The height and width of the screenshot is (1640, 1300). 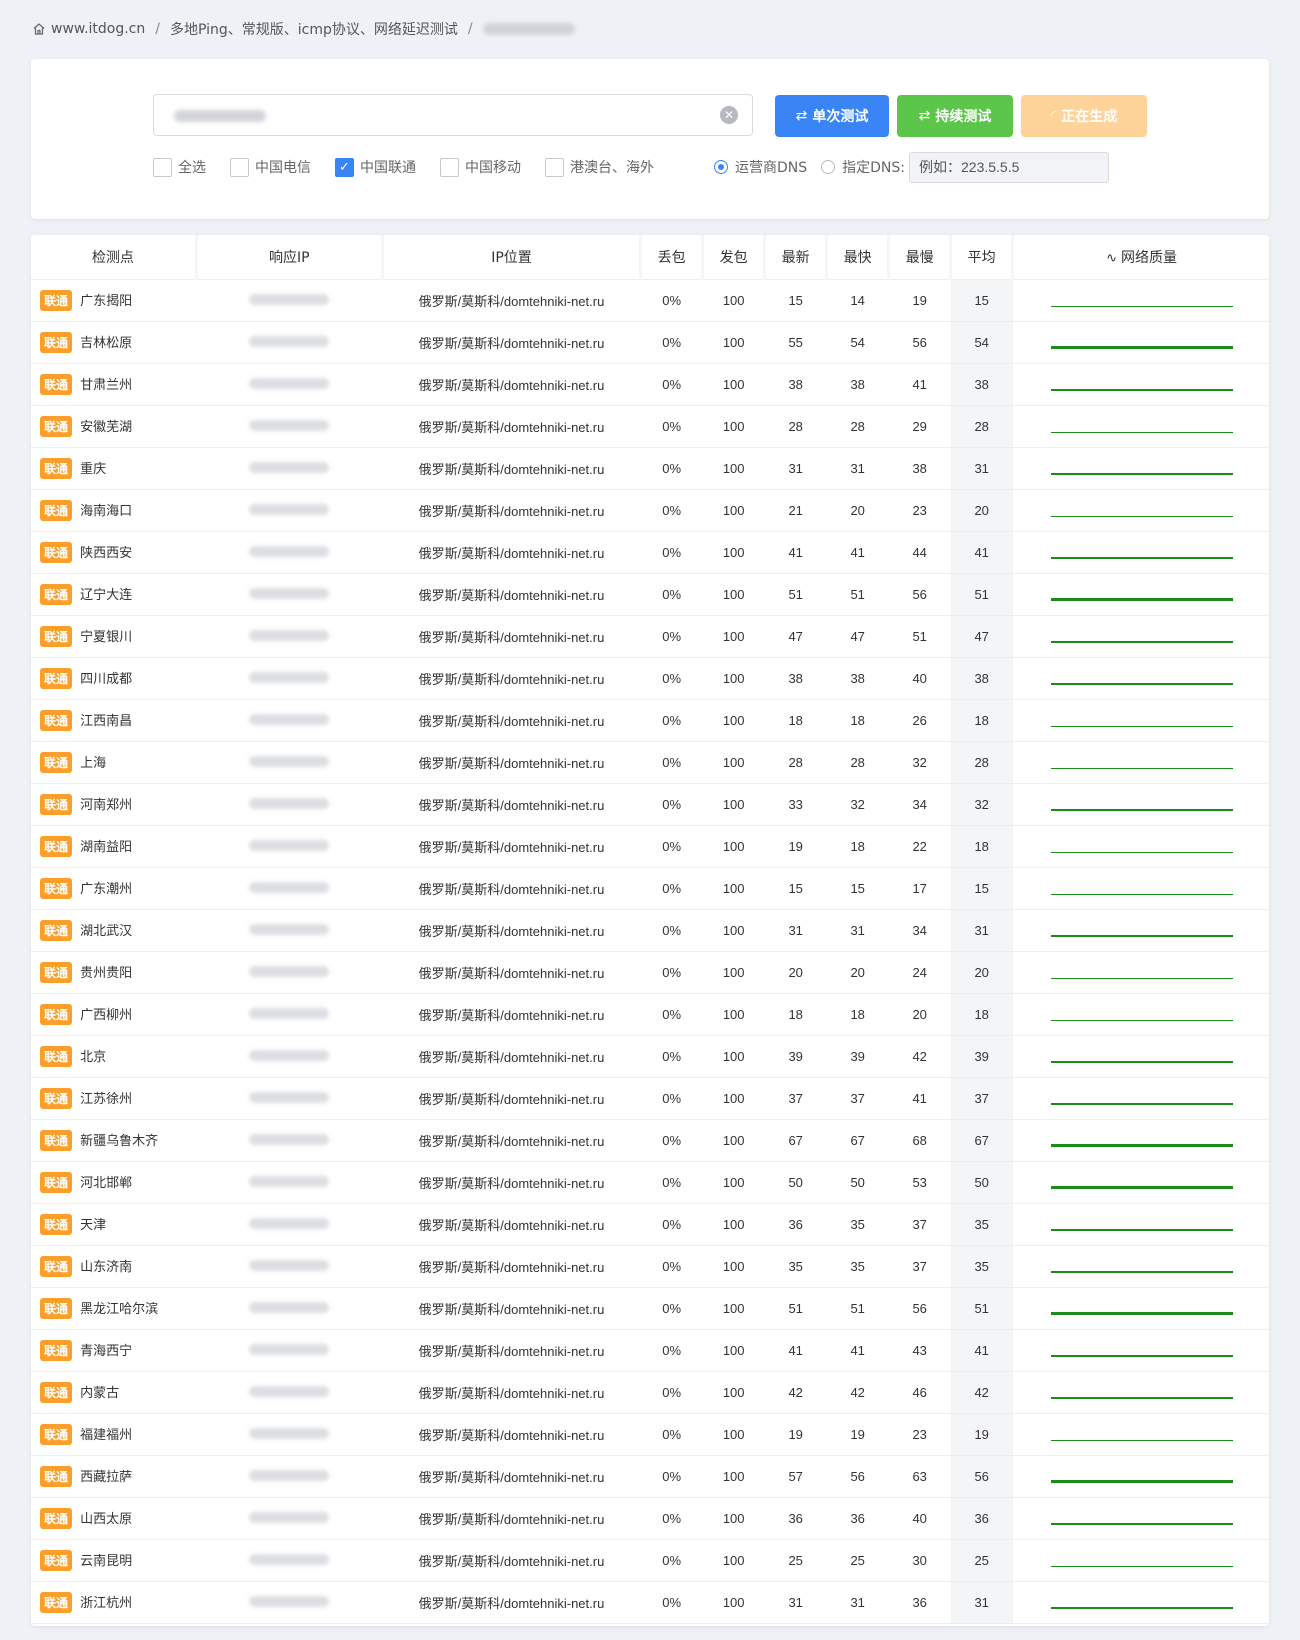 I want to click on response-ip-cell, so click(x=289, y=1518).